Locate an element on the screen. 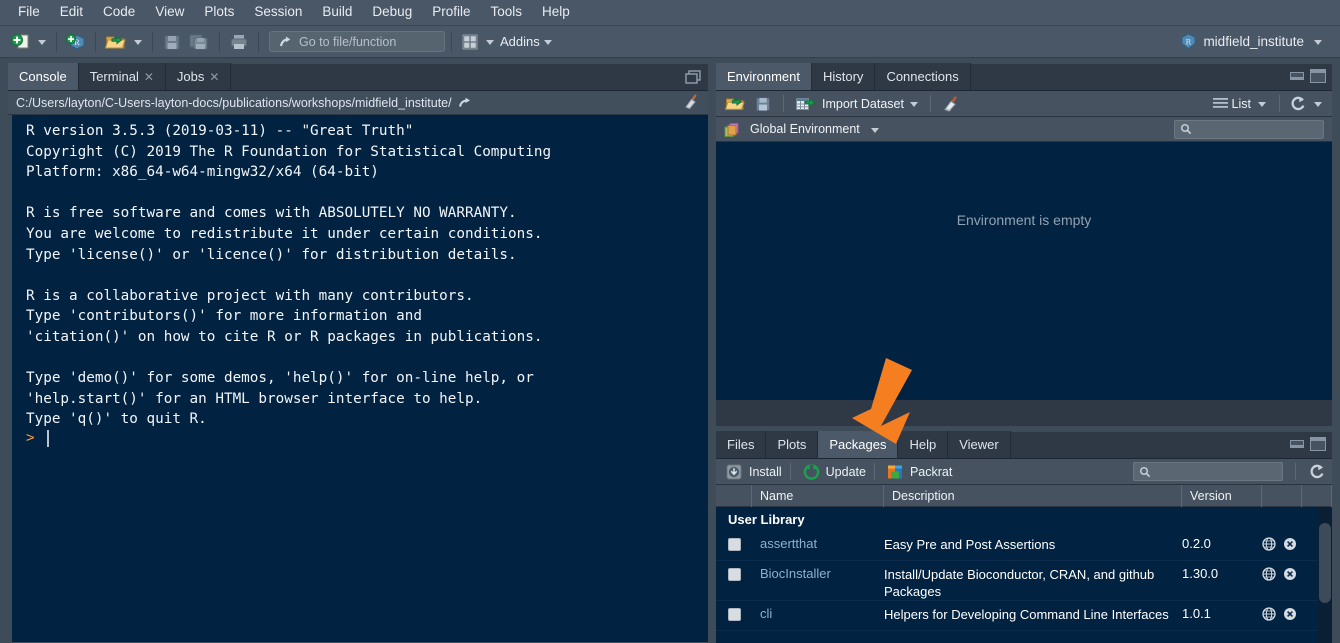 This screenshot has height=643, width=1340. project-caret is located at coordinates (1318, 42).